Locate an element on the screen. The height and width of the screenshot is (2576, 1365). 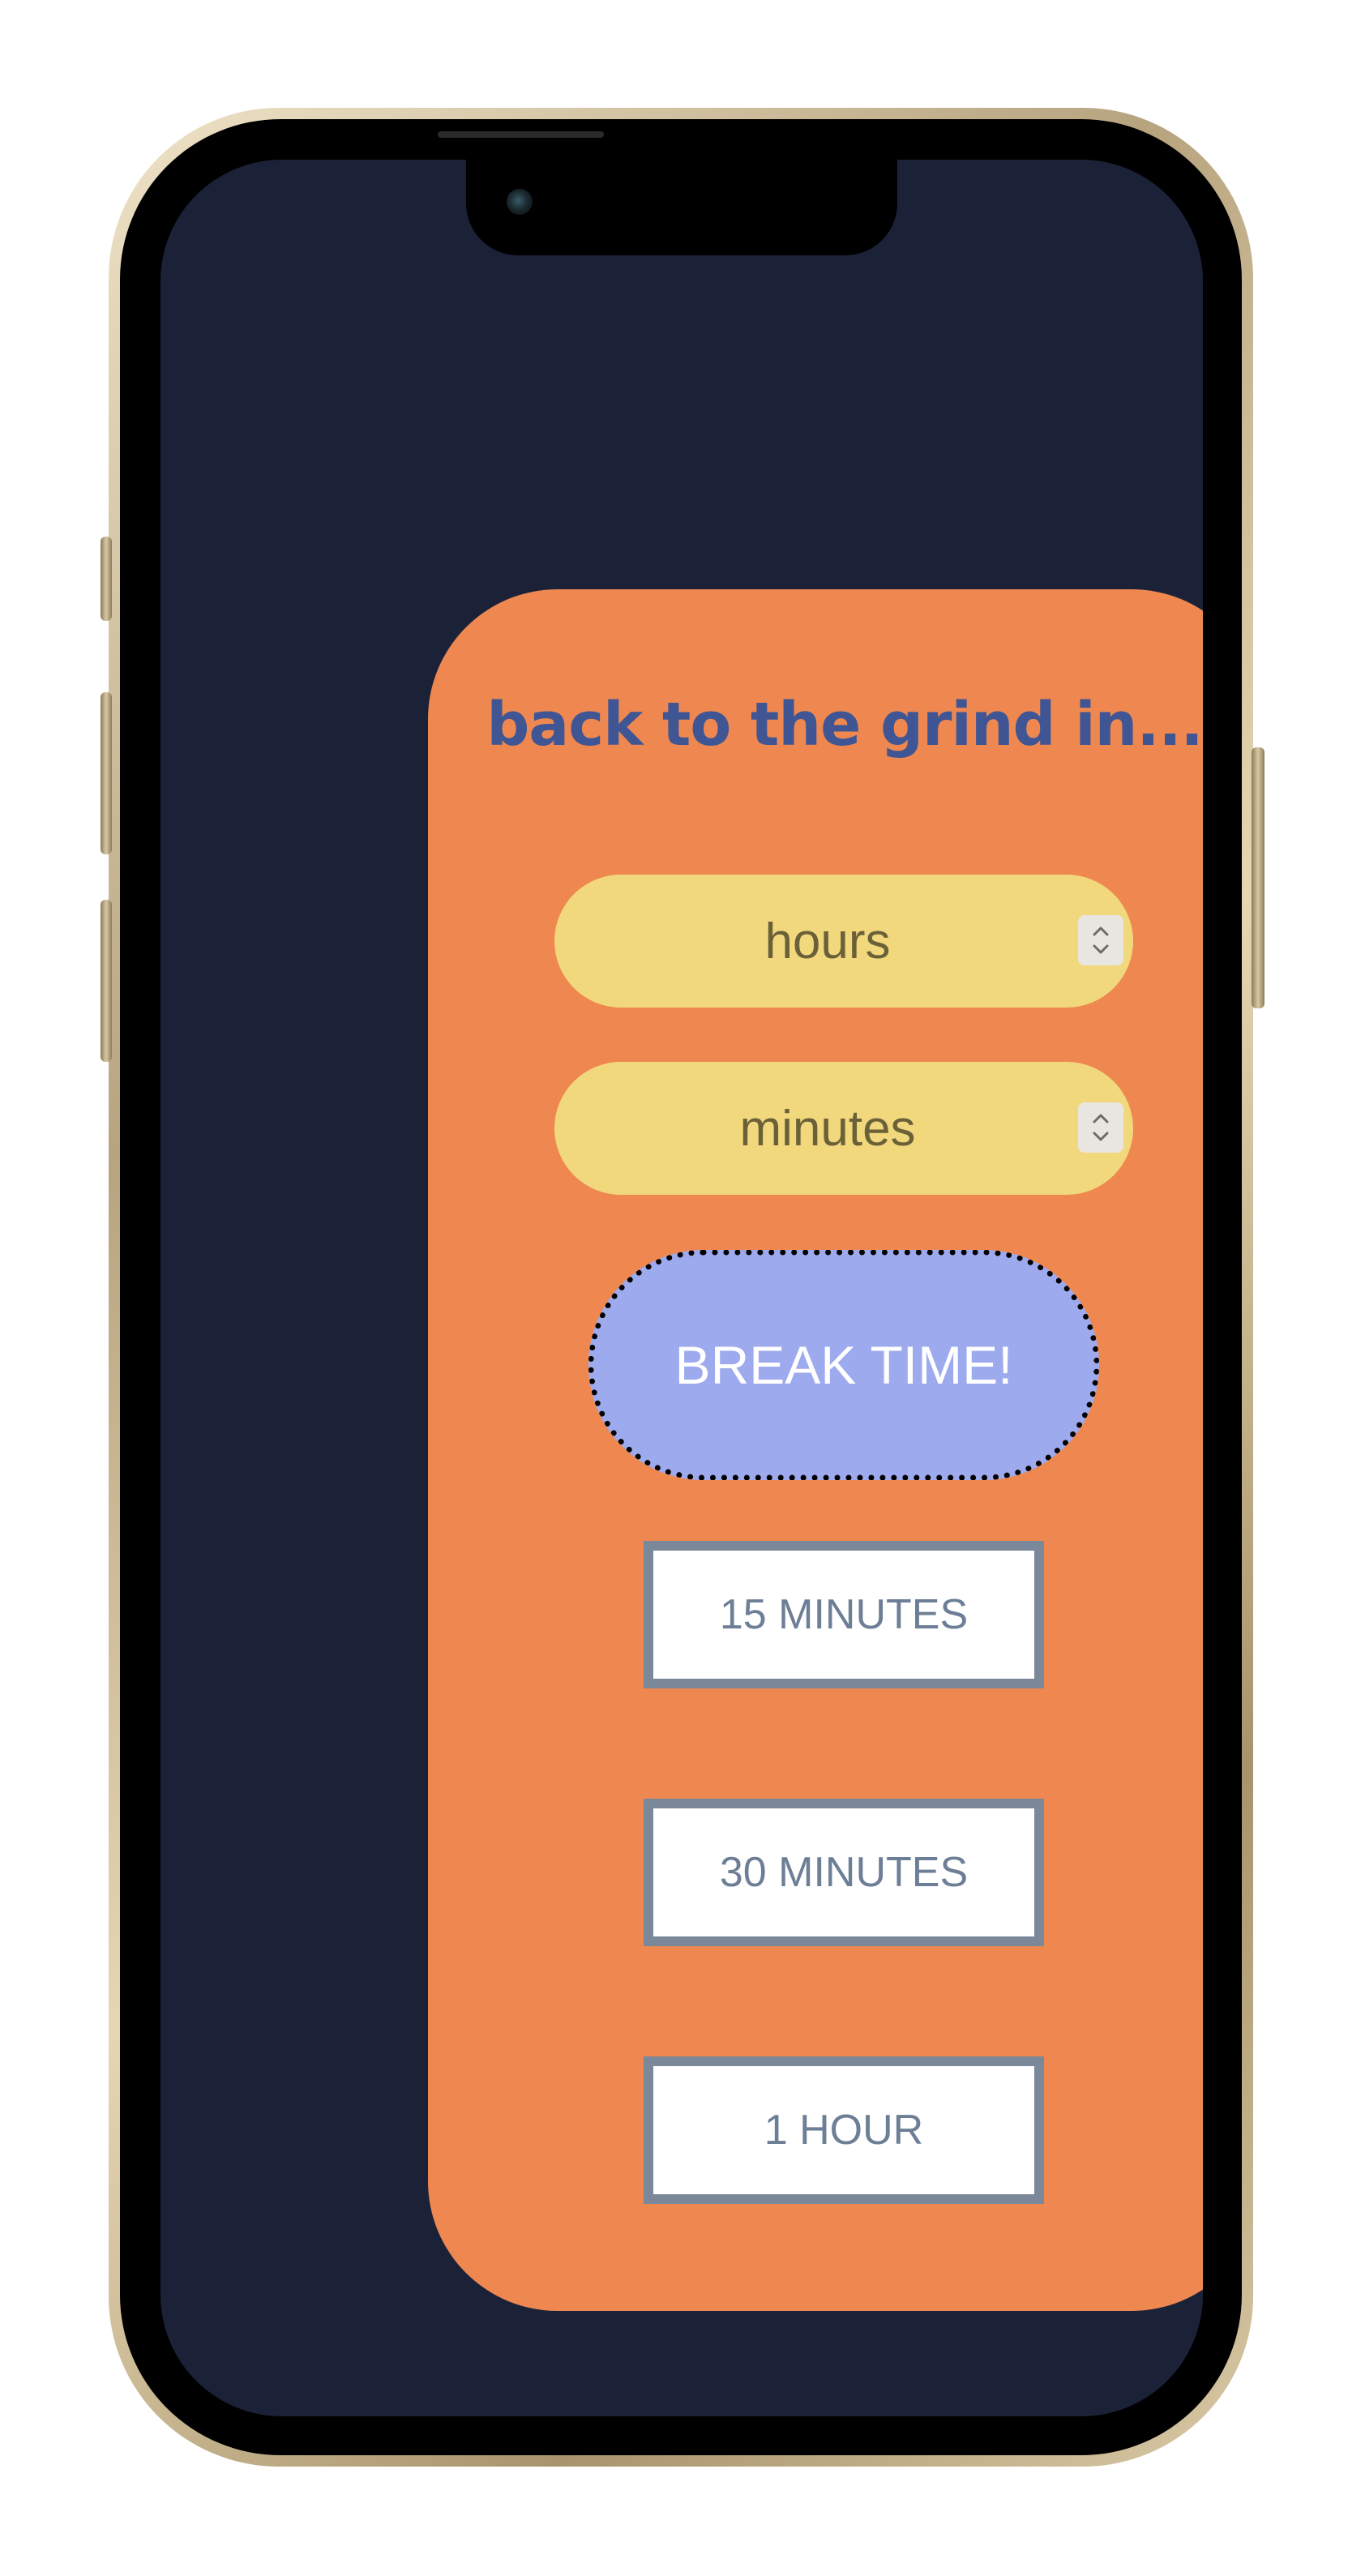
hours-input is located at coordinates (843, 941).